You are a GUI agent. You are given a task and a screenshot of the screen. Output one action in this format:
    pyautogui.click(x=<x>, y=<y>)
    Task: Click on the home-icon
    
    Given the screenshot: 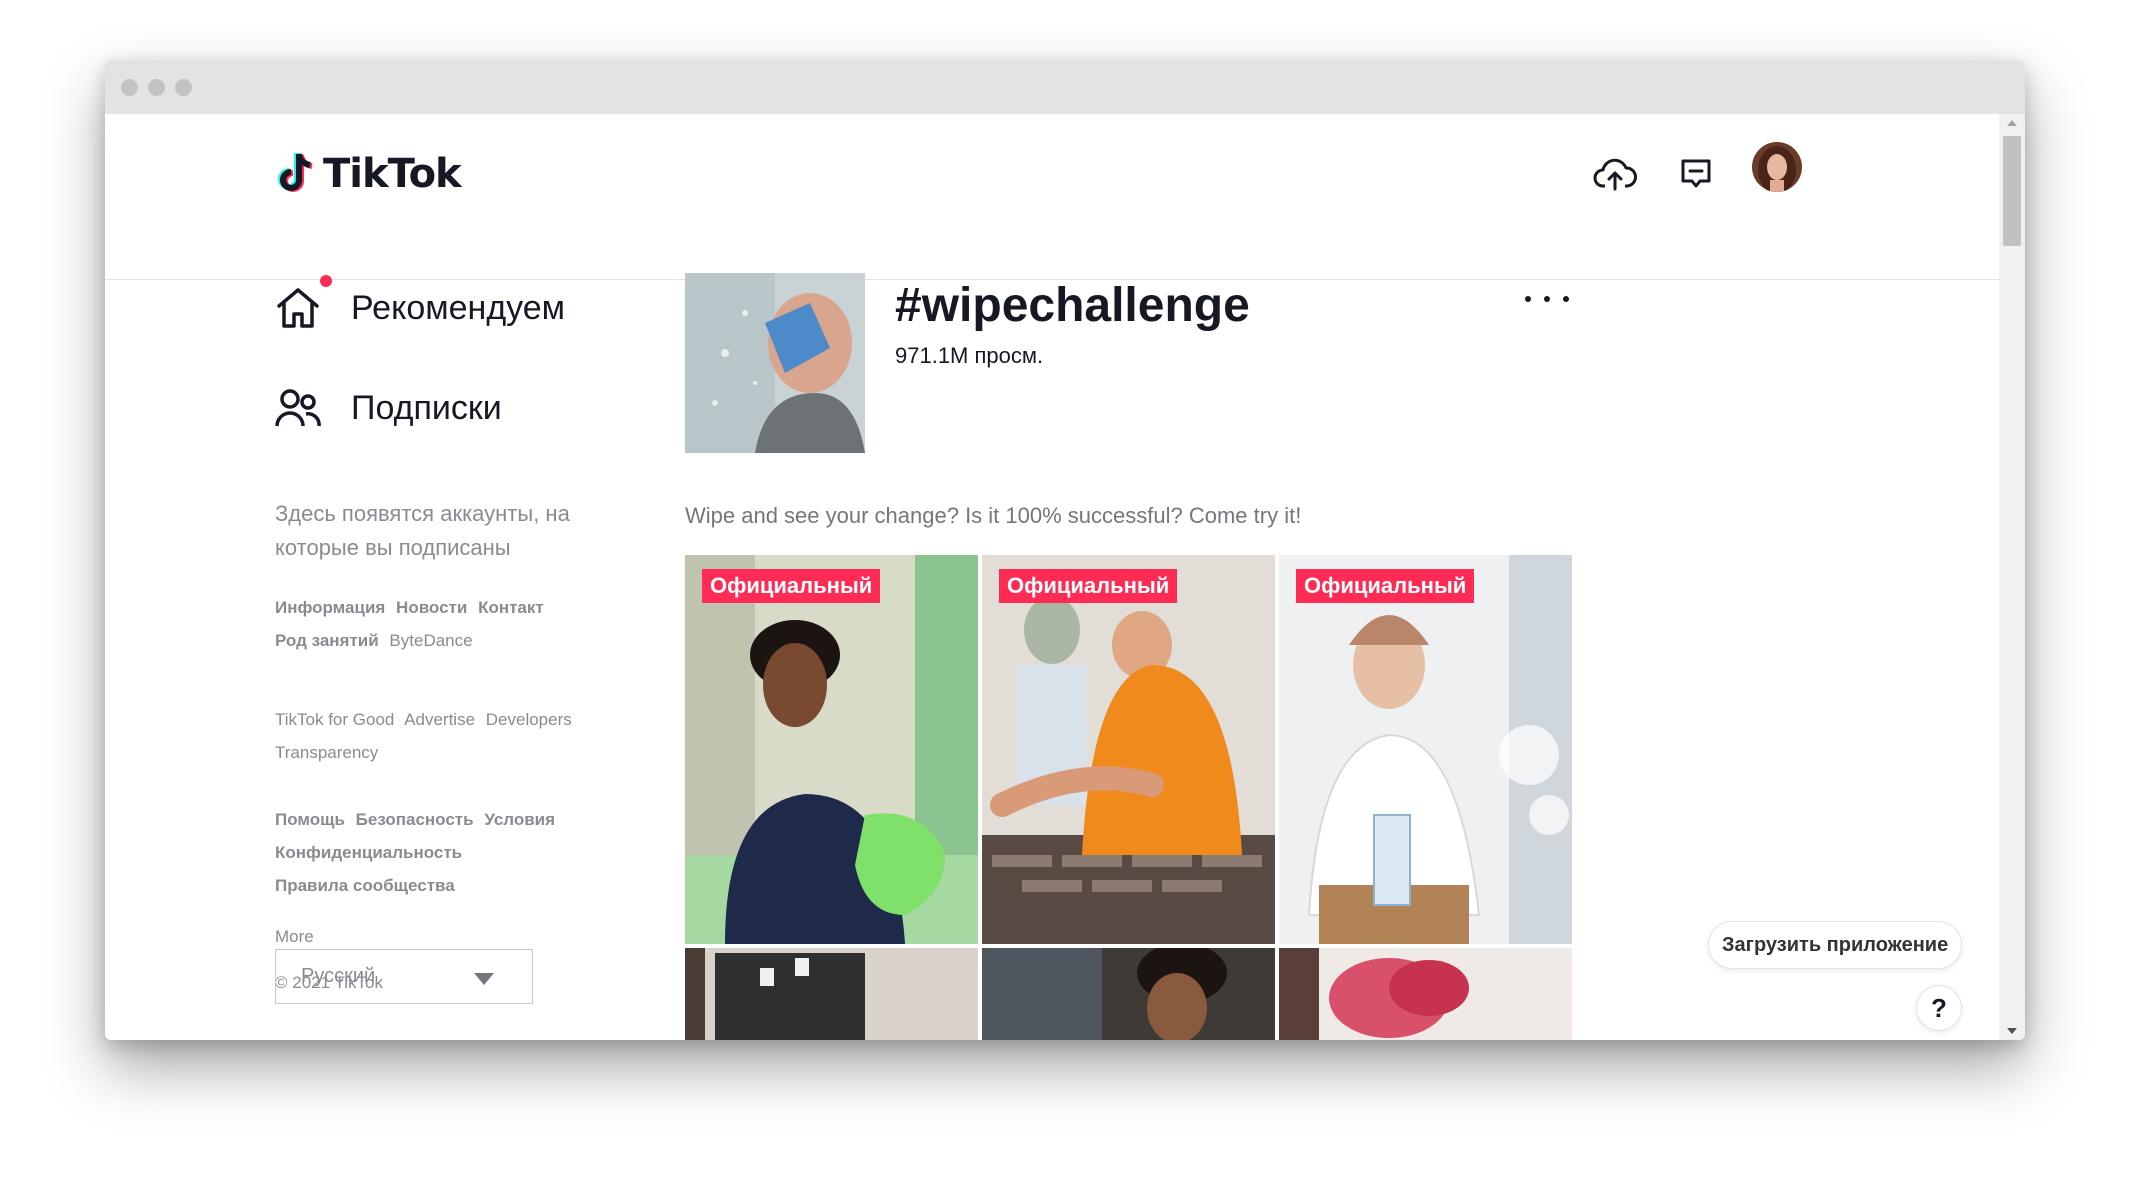 What is the action you would take?
    pyautogui.click(x=298, y=308)
    